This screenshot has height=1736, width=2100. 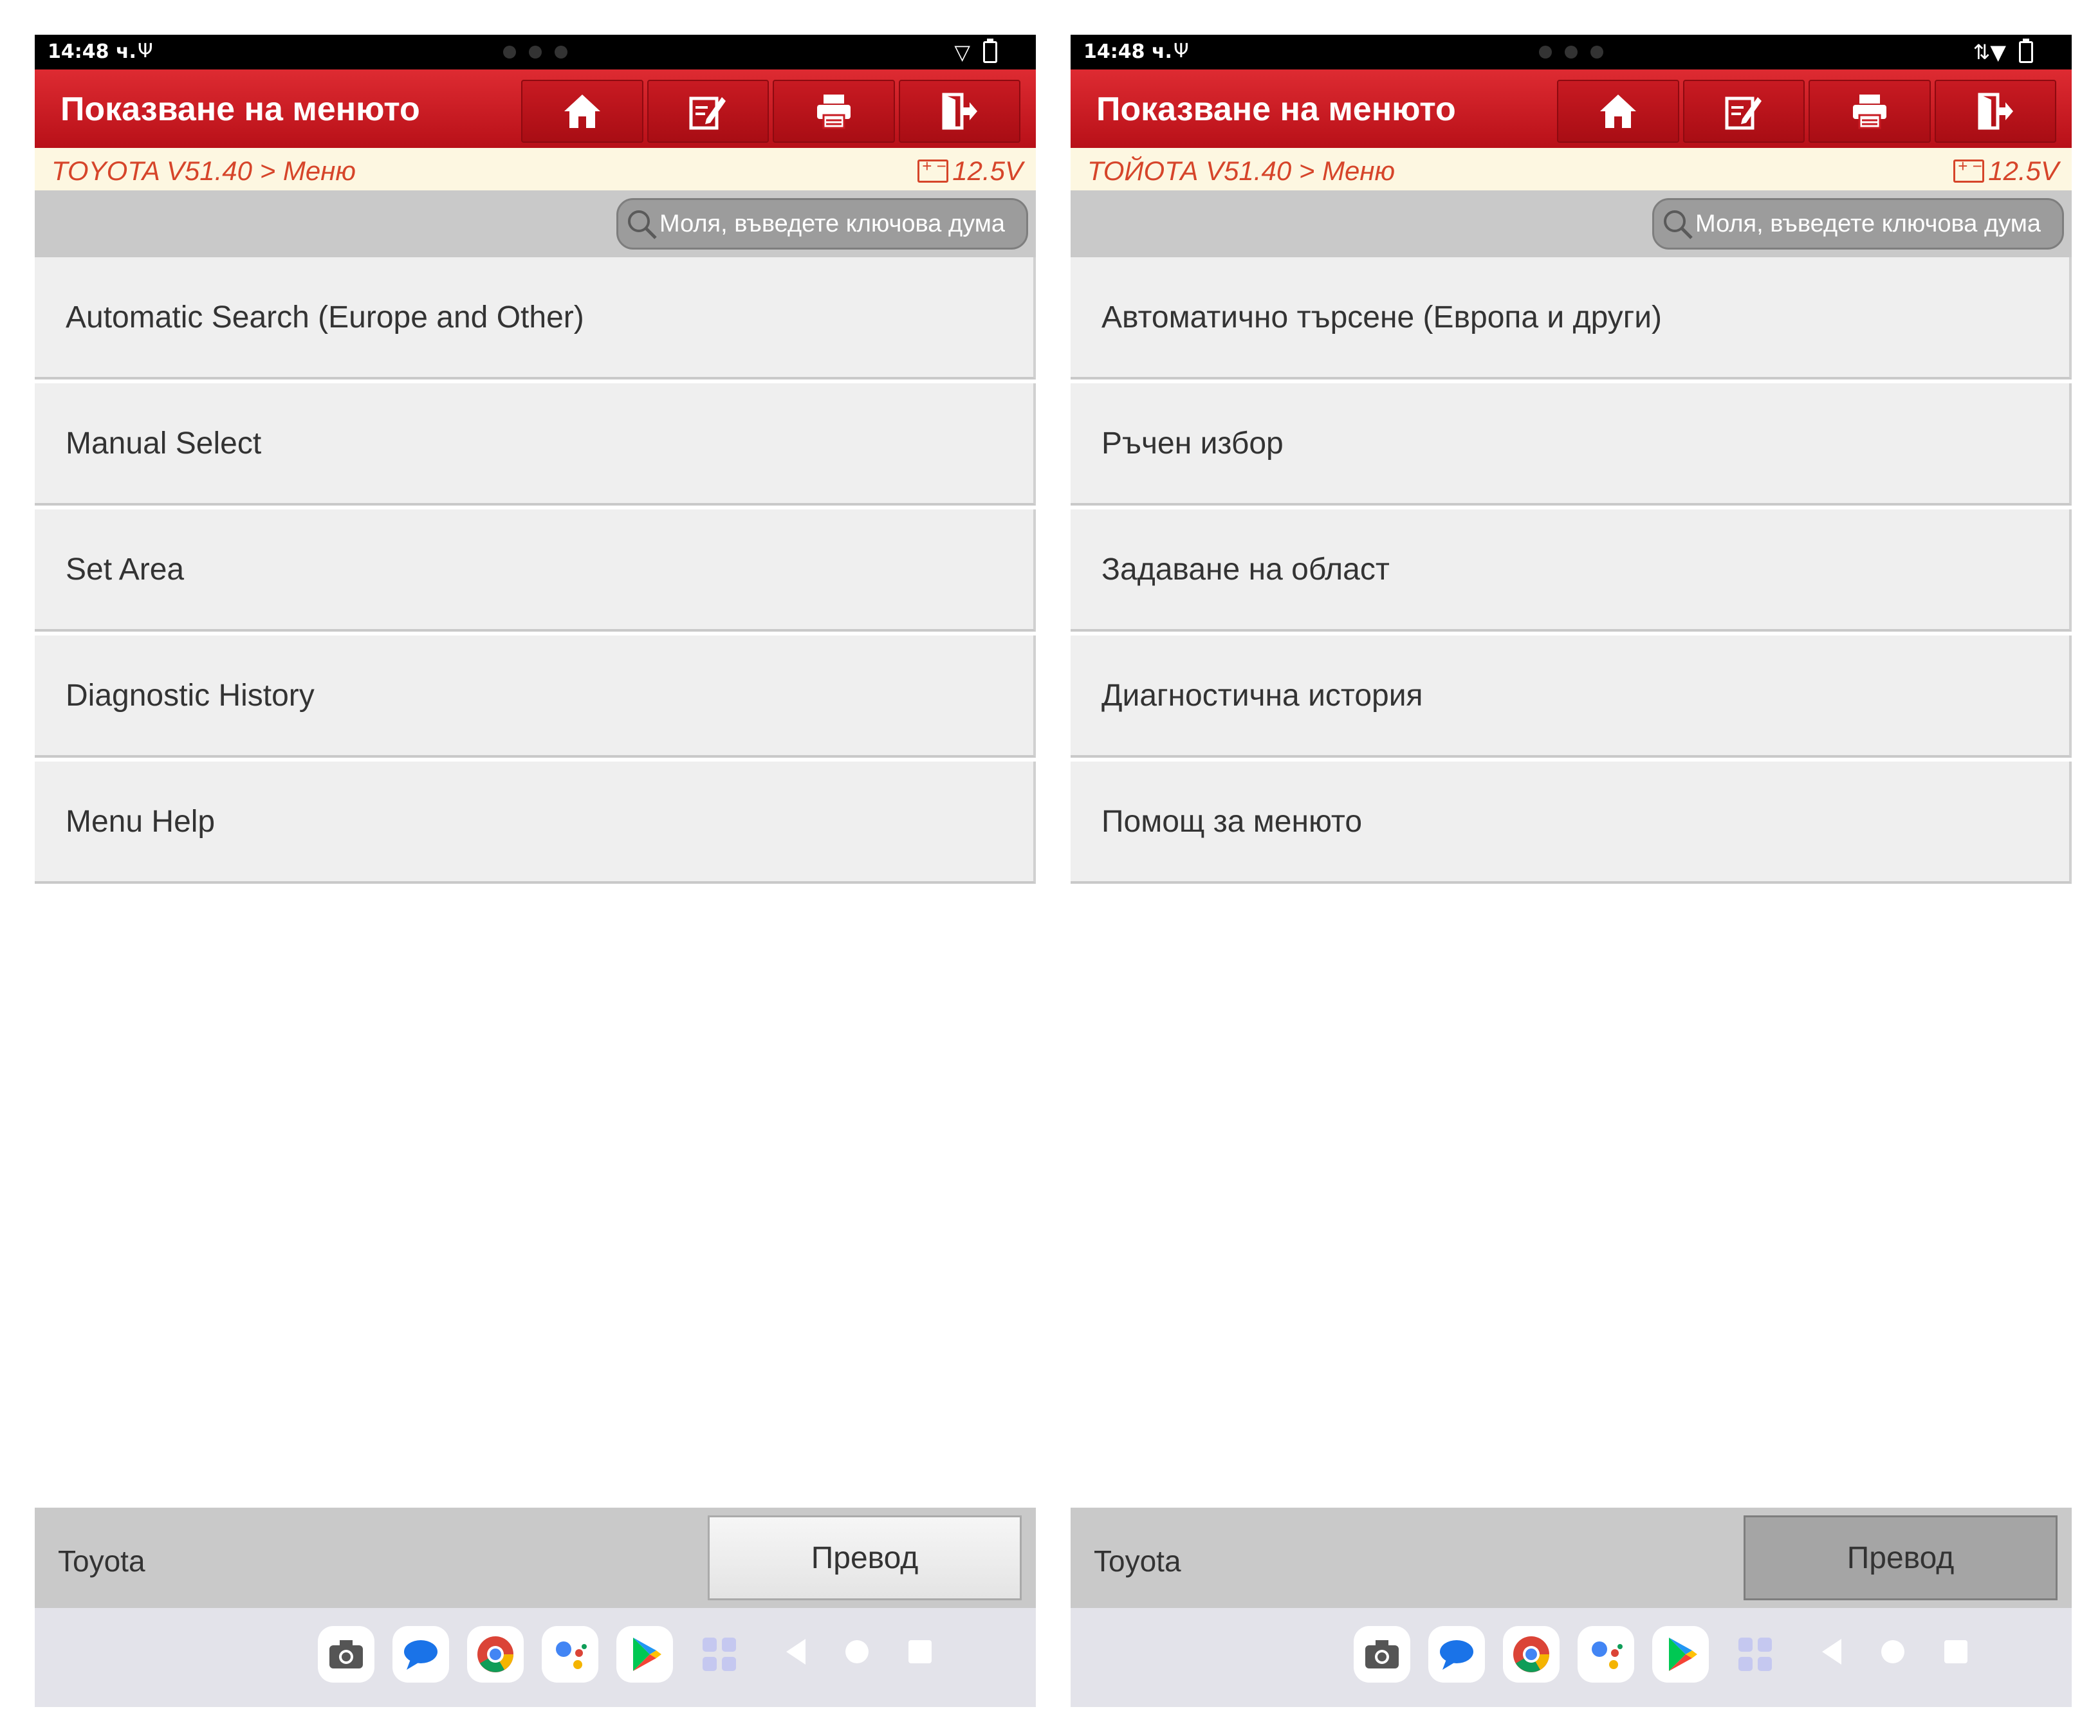 I want to click on breadcrumb-bar: ТОЙОТА V51.40 > Меню 12.5V, so click(x=1571, y=169).